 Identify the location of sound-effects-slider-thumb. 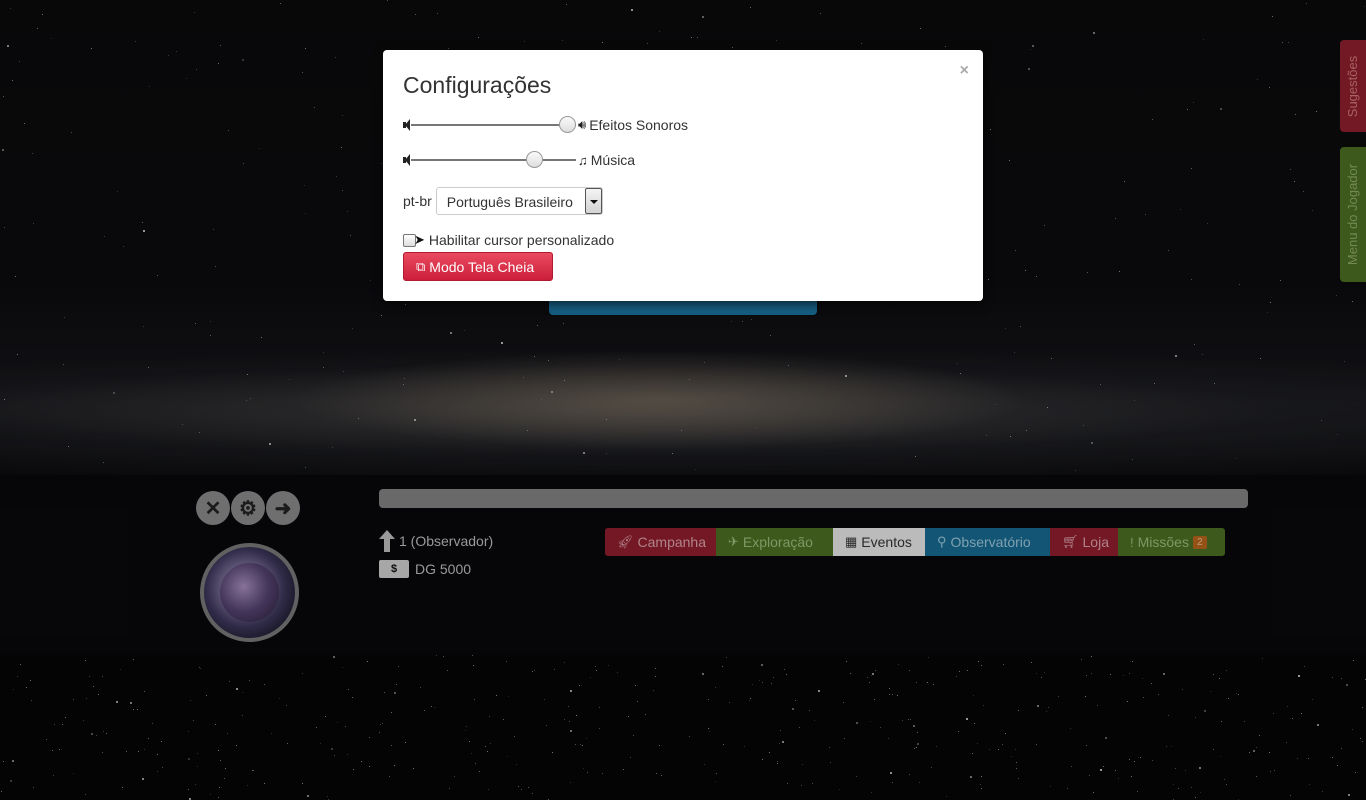
(567, 124).